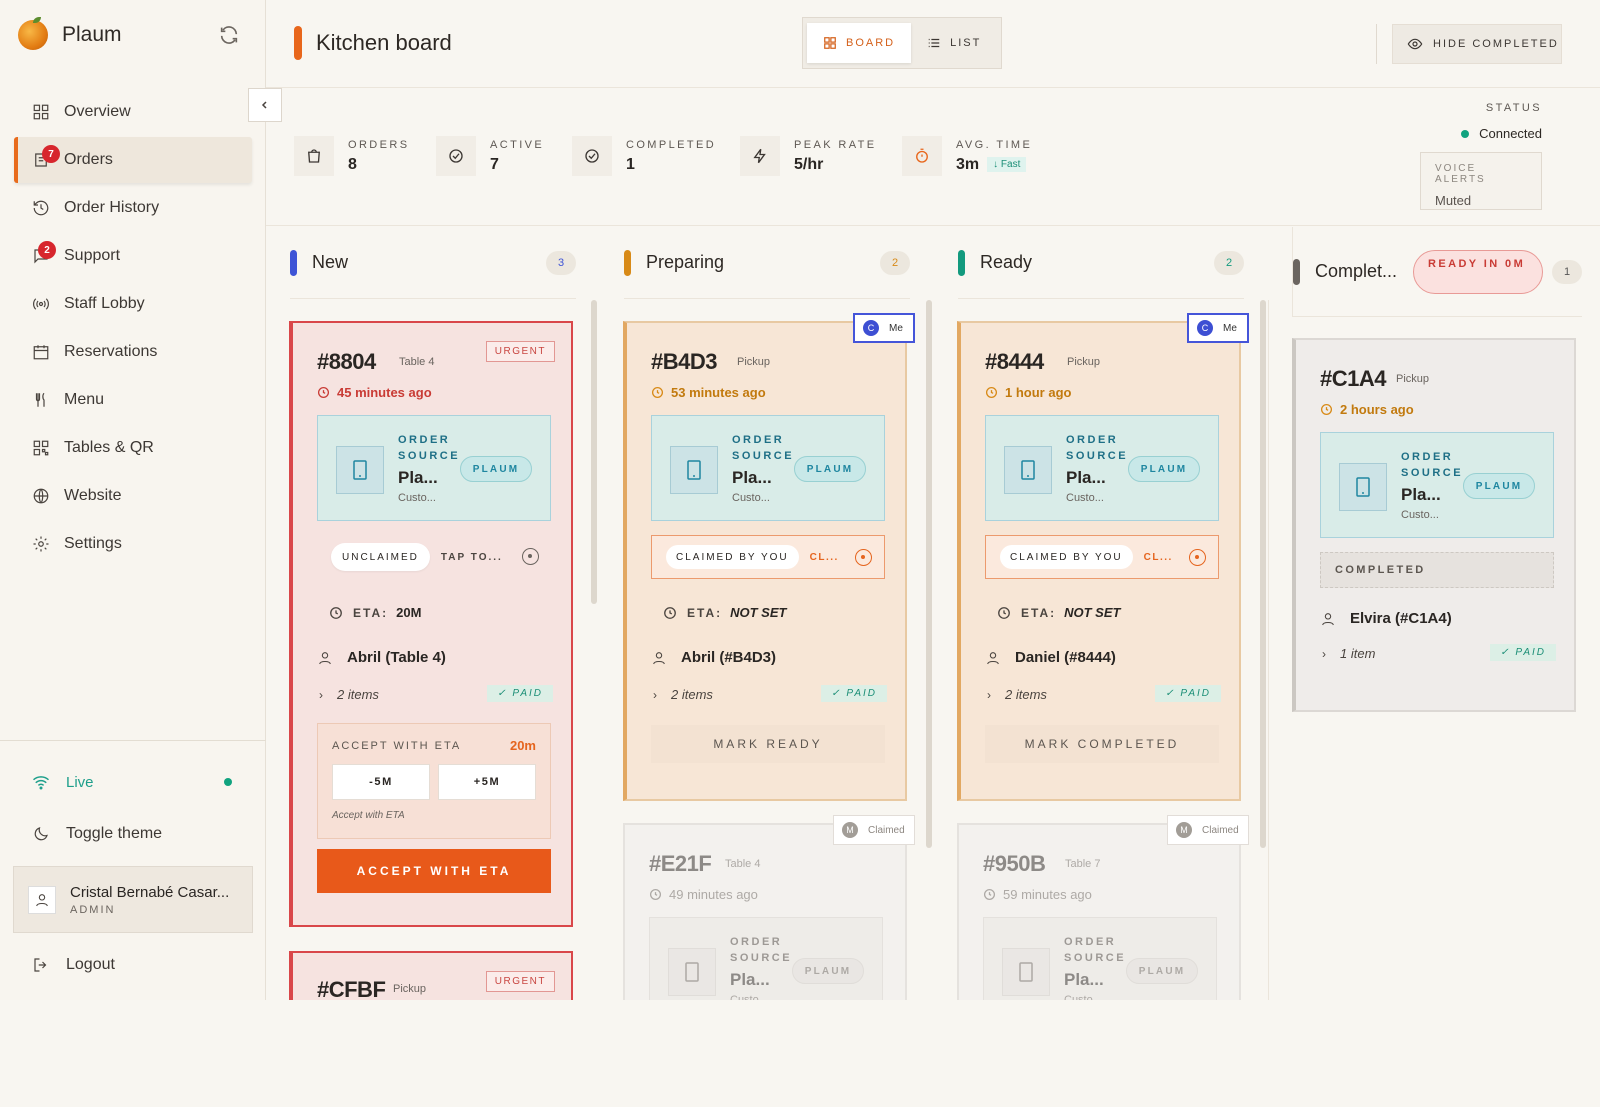  I want to click on list-view-button: LIST, so click(954, 43).